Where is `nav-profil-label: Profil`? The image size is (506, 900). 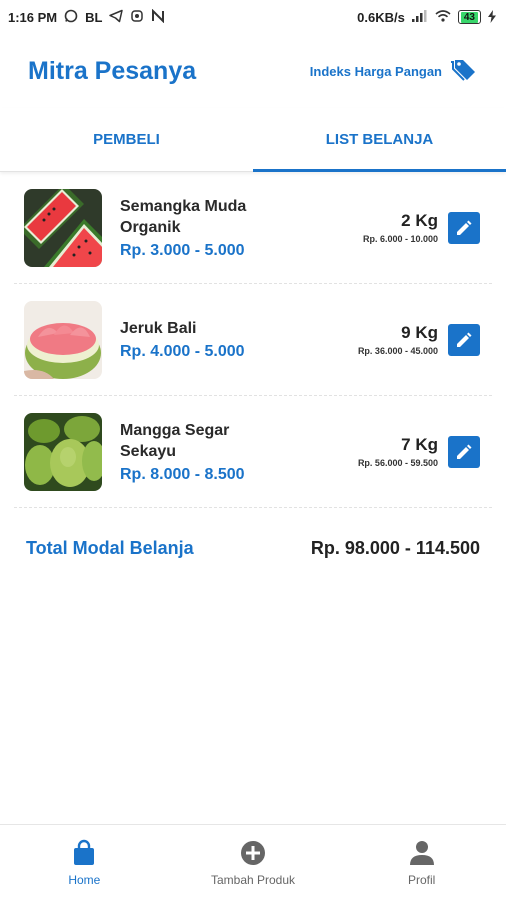 nav-profil-label: Profil is located at coordinates (422, 879).